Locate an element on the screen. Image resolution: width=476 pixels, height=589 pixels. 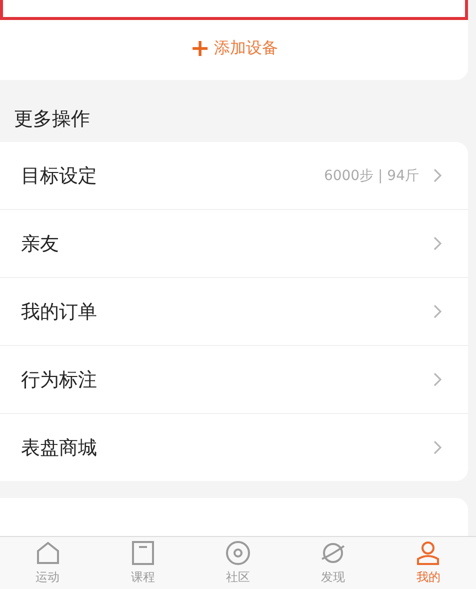
tab: 社区 is located at coordinates (238, 562).